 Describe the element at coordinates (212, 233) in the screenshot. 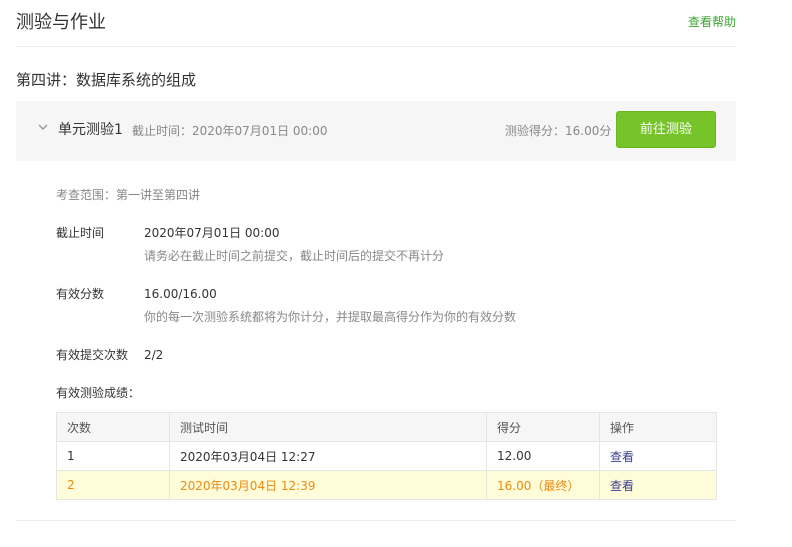

I see `deadline-value: 2020年07月01日 00:00` at that location.